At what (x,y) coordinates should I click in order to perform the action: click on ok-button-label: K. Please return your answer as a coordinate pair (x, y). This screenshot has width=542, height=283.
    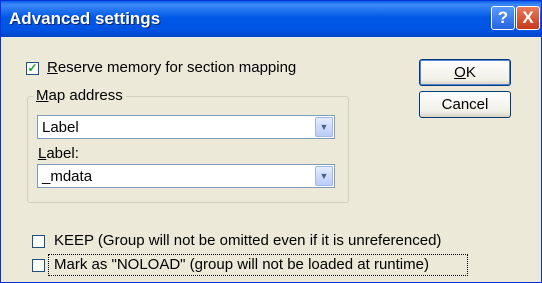
    Looking at the image, I should click on (470, 72).